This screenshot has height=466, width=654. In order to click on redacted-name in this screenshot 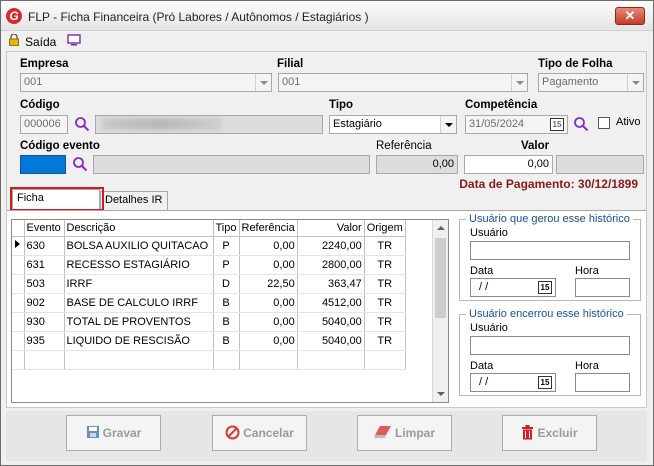, I will do `click(162, 124)`.